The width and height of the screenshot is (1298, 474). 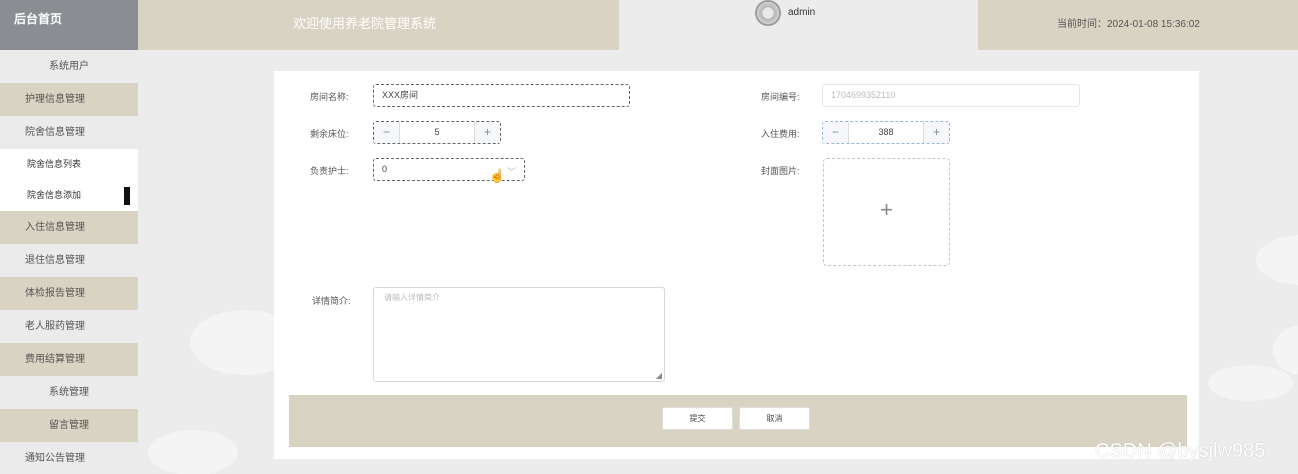 What do you see at coordinates (497, 175) in the screenshot?
I see `hand-cursor-icon: ☝` at bounding box center [497, 175].